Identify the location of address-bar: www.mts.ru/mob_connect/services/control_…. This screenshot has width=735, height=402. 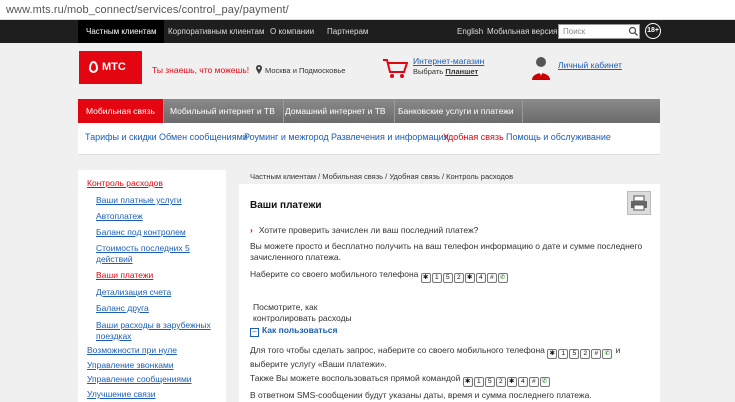
(367, 10).